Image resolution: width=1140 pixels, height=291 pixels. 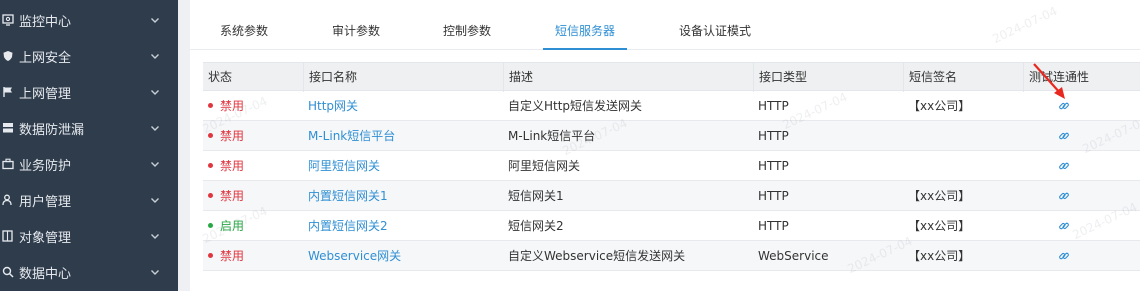 I want to click on tab-sms-server: 短信服务器, so click(x=585, y=29).